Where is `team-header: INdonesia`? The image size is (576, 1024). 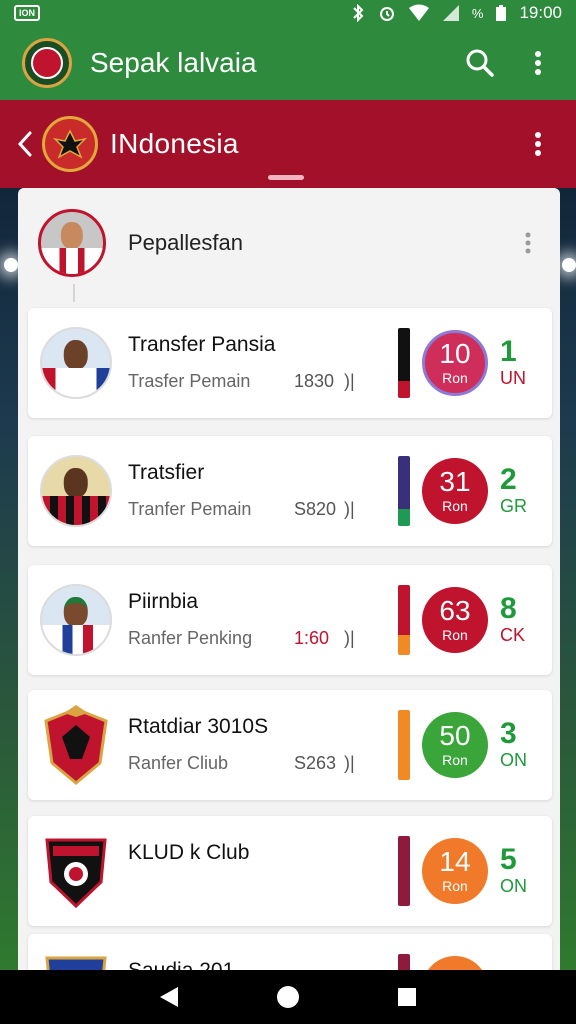 team-header: INdonesia is located at coordinates (288, 144).